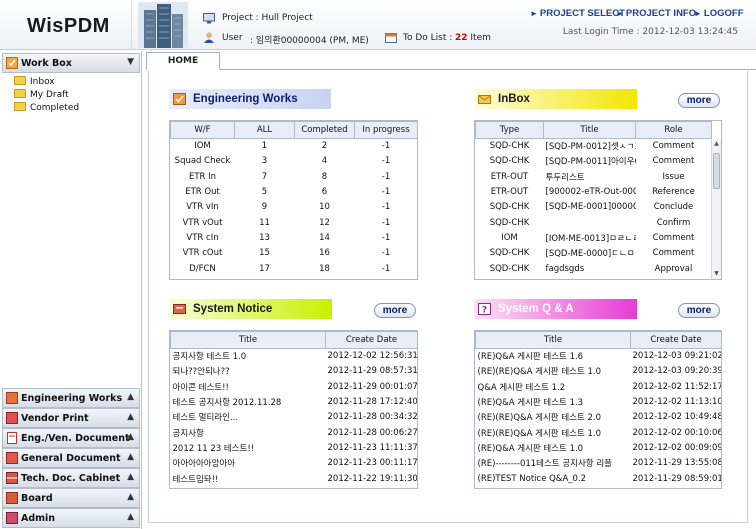  I want to click on table-row: ETR-OUT 투두리스트 Issue, so click(594, 176).